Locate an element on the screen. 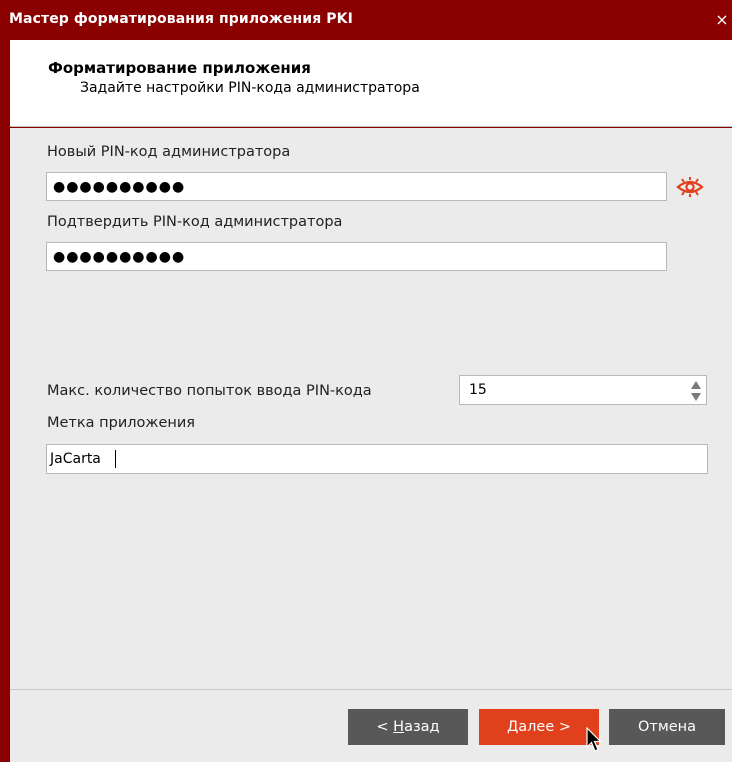 This screenshot has width=732, height=762. new-pin-label: Новый PIN-код администратора is located at coordinates (169, 152).